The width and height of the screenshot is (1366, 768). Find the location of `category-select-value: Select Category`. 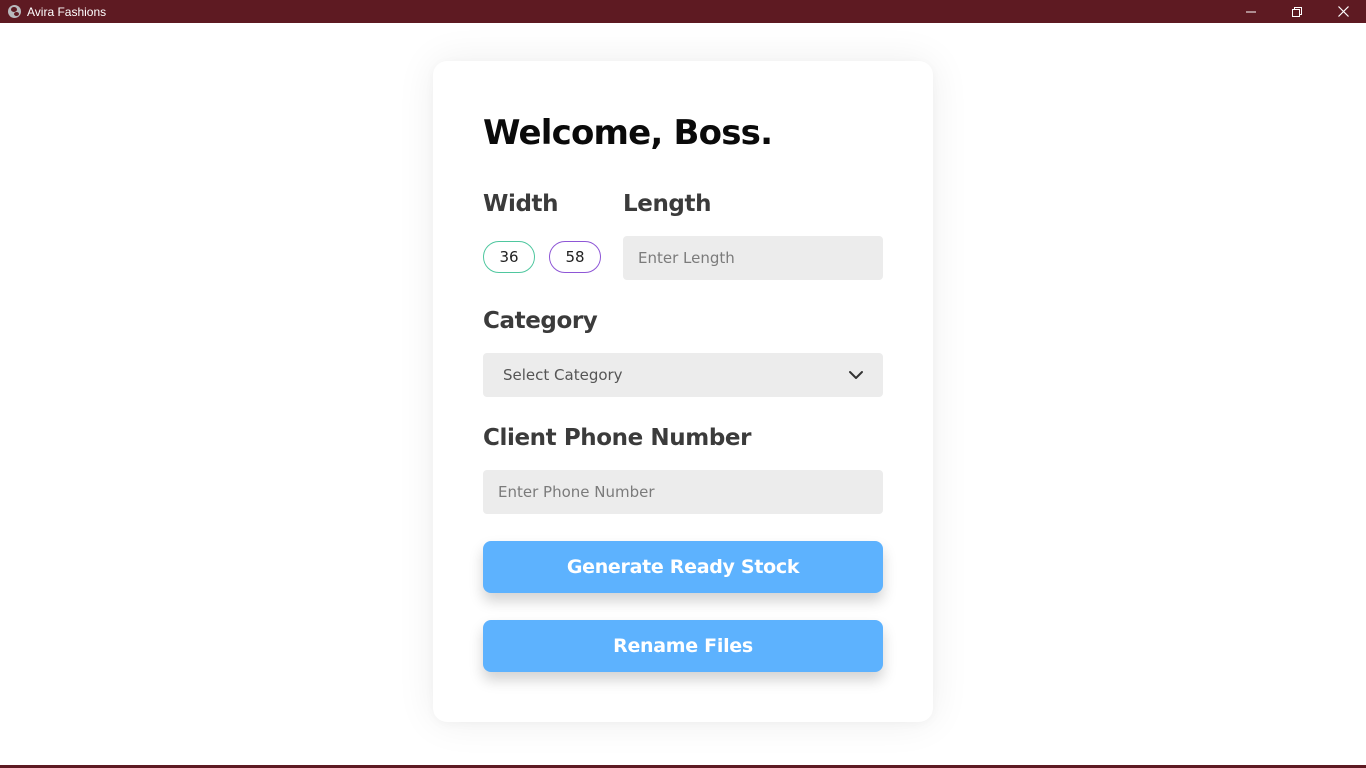

category-select-value: Select Category is located at coordinates (563, 375).